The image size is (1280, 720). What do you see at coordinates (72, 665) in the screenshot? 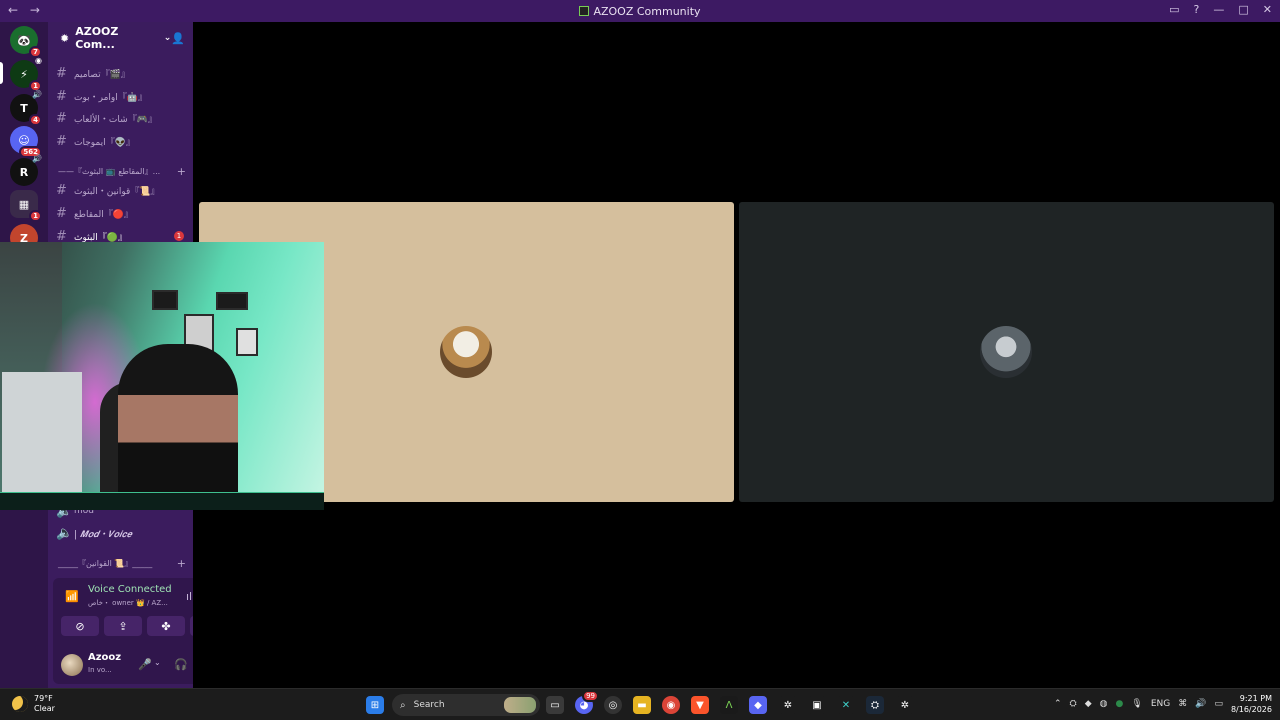
I see `avatar` at bounding box center [72, 665].